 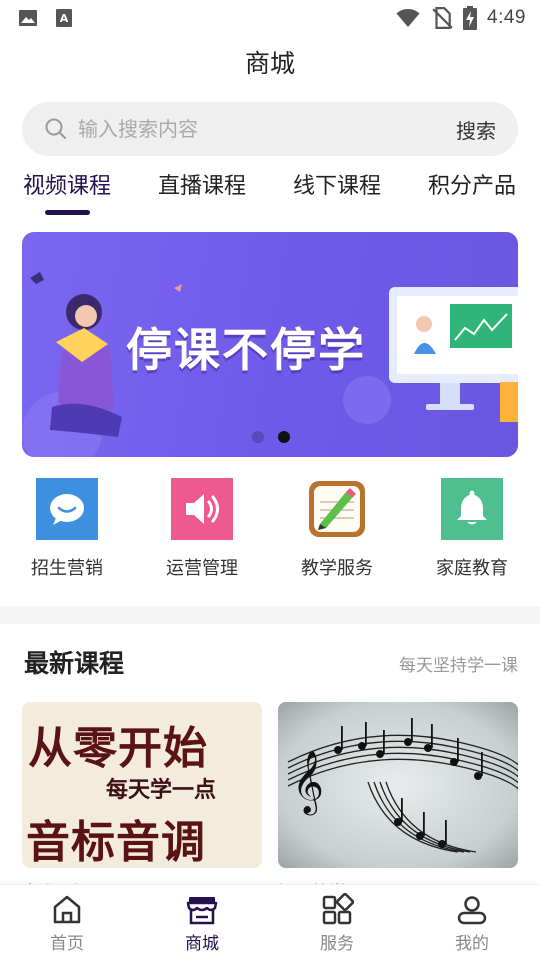 What do you see at coordinates (408, 18) in the screenshot?
I see `wifi-icon` at bounding box center [408, 18].